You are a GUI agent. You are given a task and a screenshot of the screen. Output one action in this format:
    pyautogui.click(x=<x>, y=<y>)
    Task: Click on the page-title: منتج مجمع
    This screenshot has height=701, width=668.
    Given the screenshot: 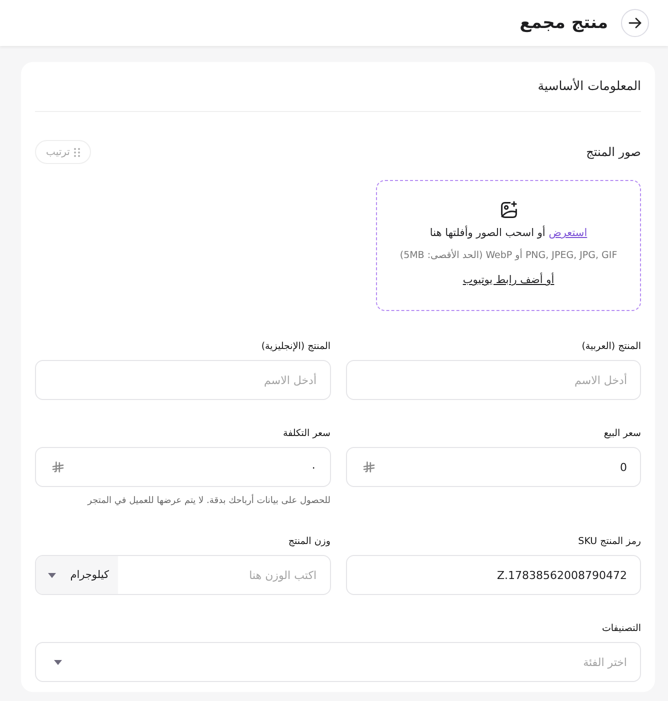 What is the action you would take?
    pyautogui.click(x=564, y=23)
    